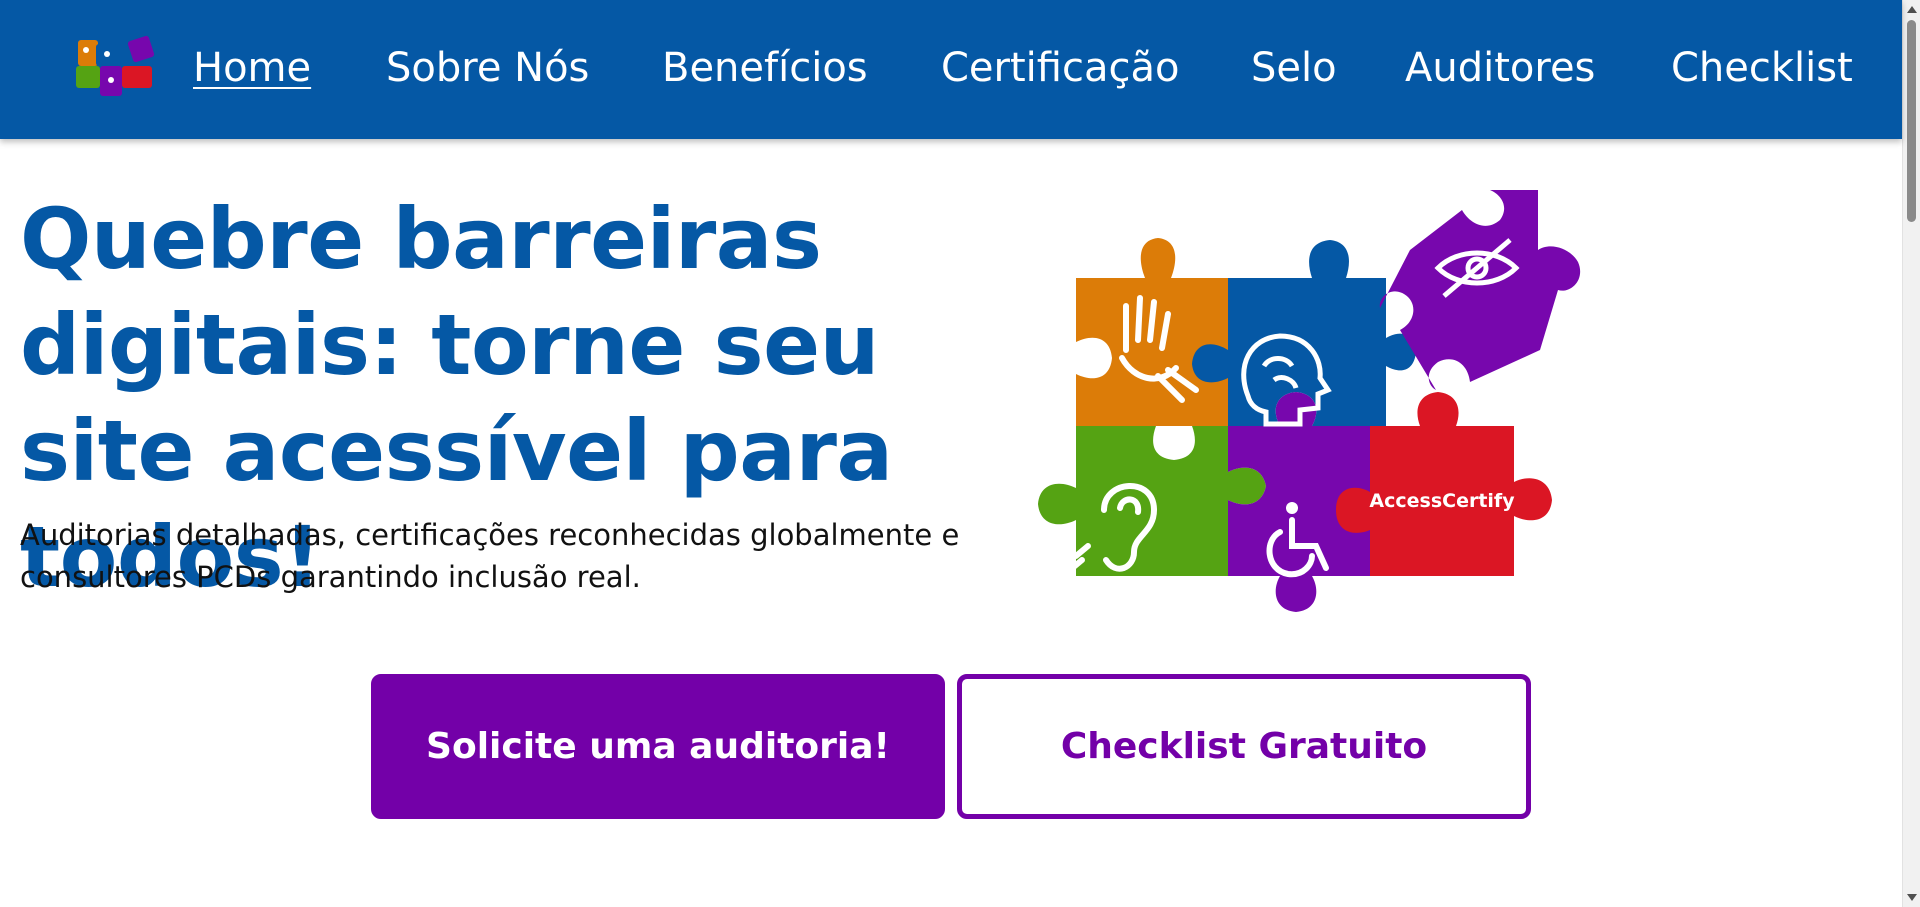  I want to click on nav-auditores: Auditores, so click(1500, 68).